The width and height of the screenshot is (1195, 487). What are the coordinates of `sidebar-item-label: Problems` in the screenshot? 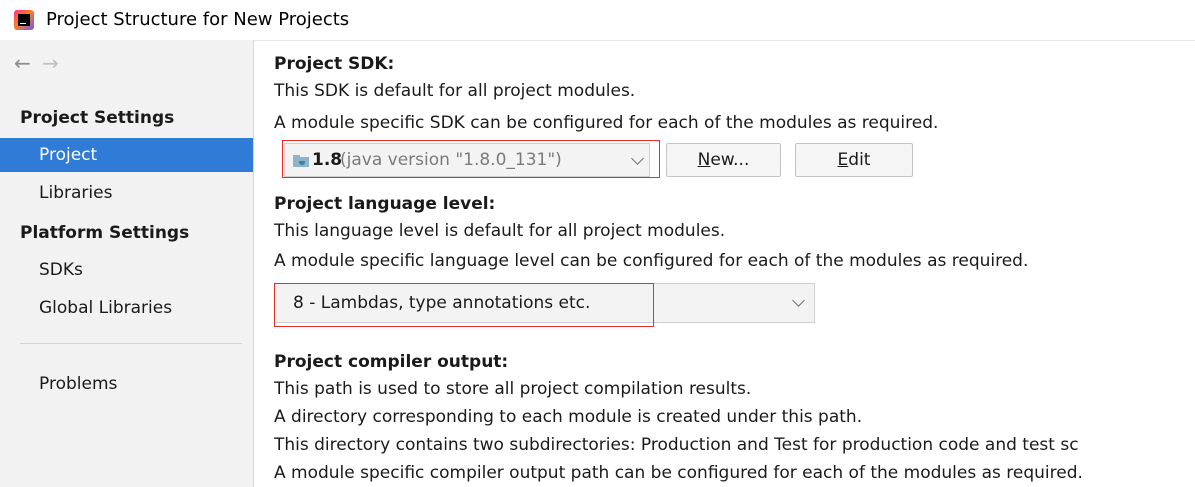 It's located at (78, 384).